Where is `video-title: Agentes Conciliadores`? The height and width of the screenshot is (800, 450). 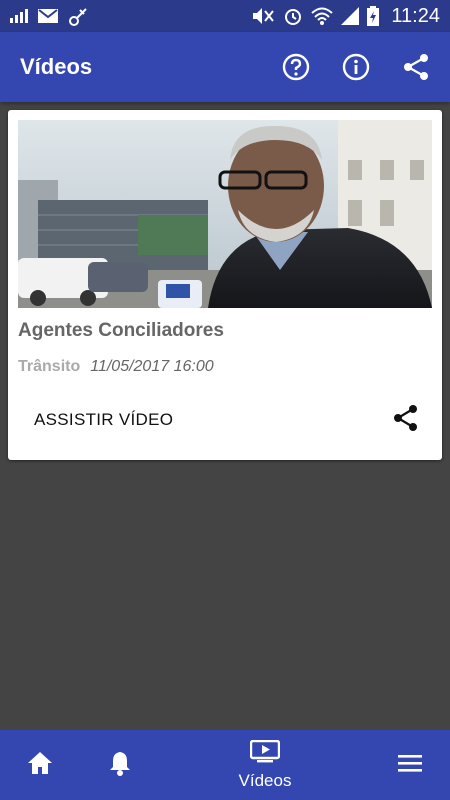
video-title: Agentes Conciliadores is located at coordinates (121, 330).